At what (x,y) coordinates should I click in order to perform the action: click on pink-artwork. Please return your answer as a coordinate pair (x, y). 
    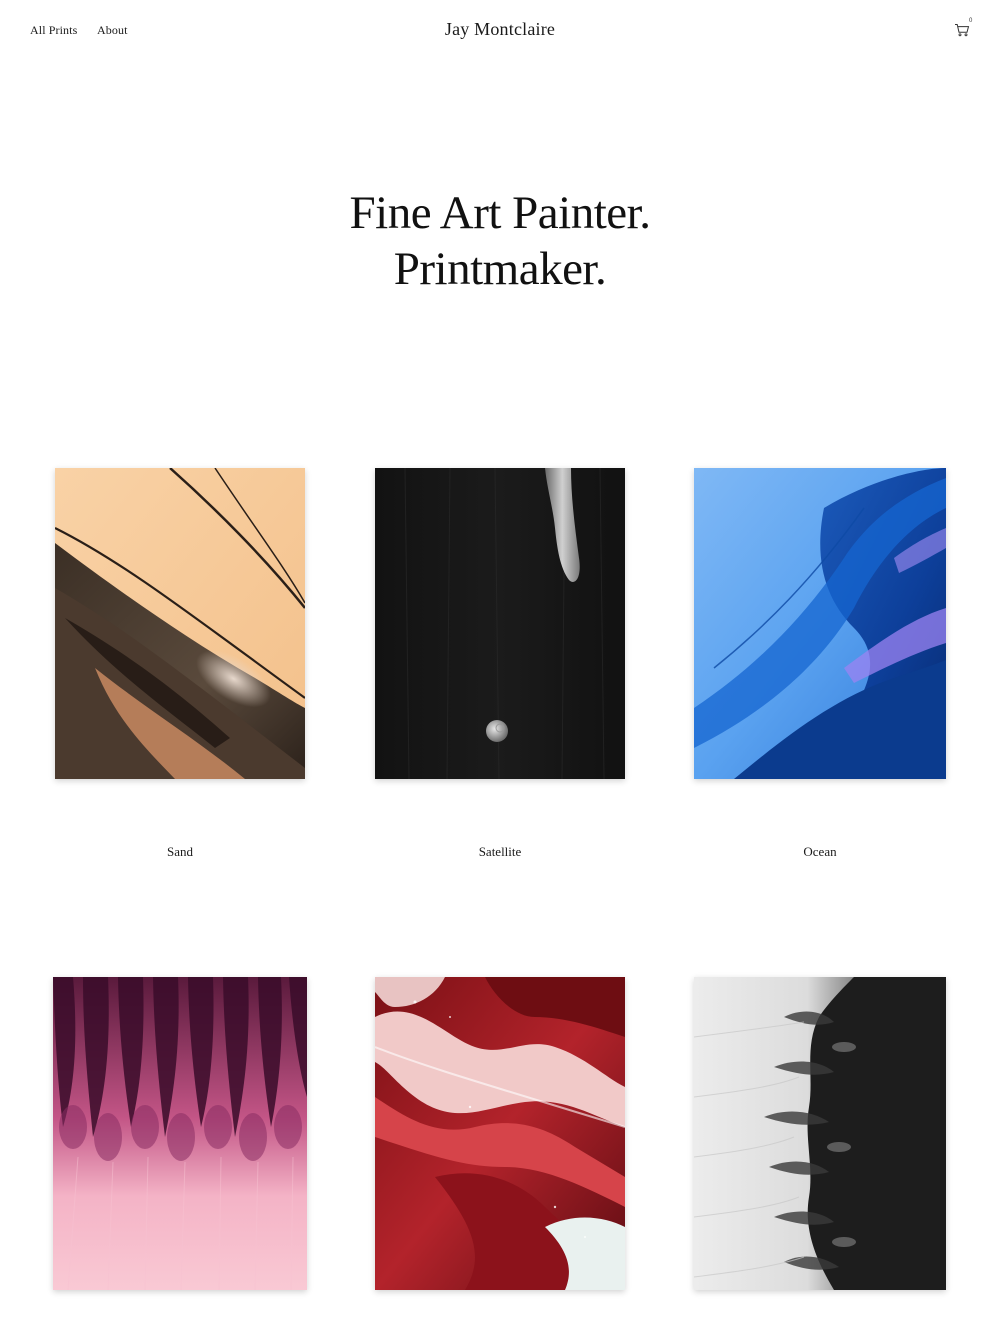
    Looking at the image, I should click on (180, 1133).